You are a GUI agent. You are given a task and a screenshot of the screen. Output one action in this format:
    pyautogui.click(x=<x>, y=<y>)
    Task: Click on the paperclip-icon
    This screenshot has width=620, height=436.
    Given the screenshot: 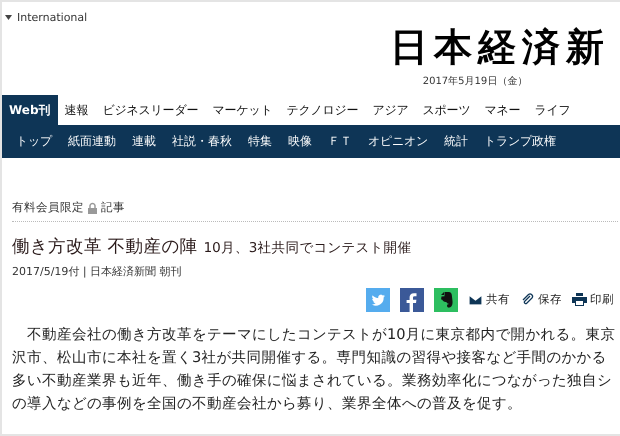 What is the action you would take?
    pyautogui.click(x=527, y=299)
    